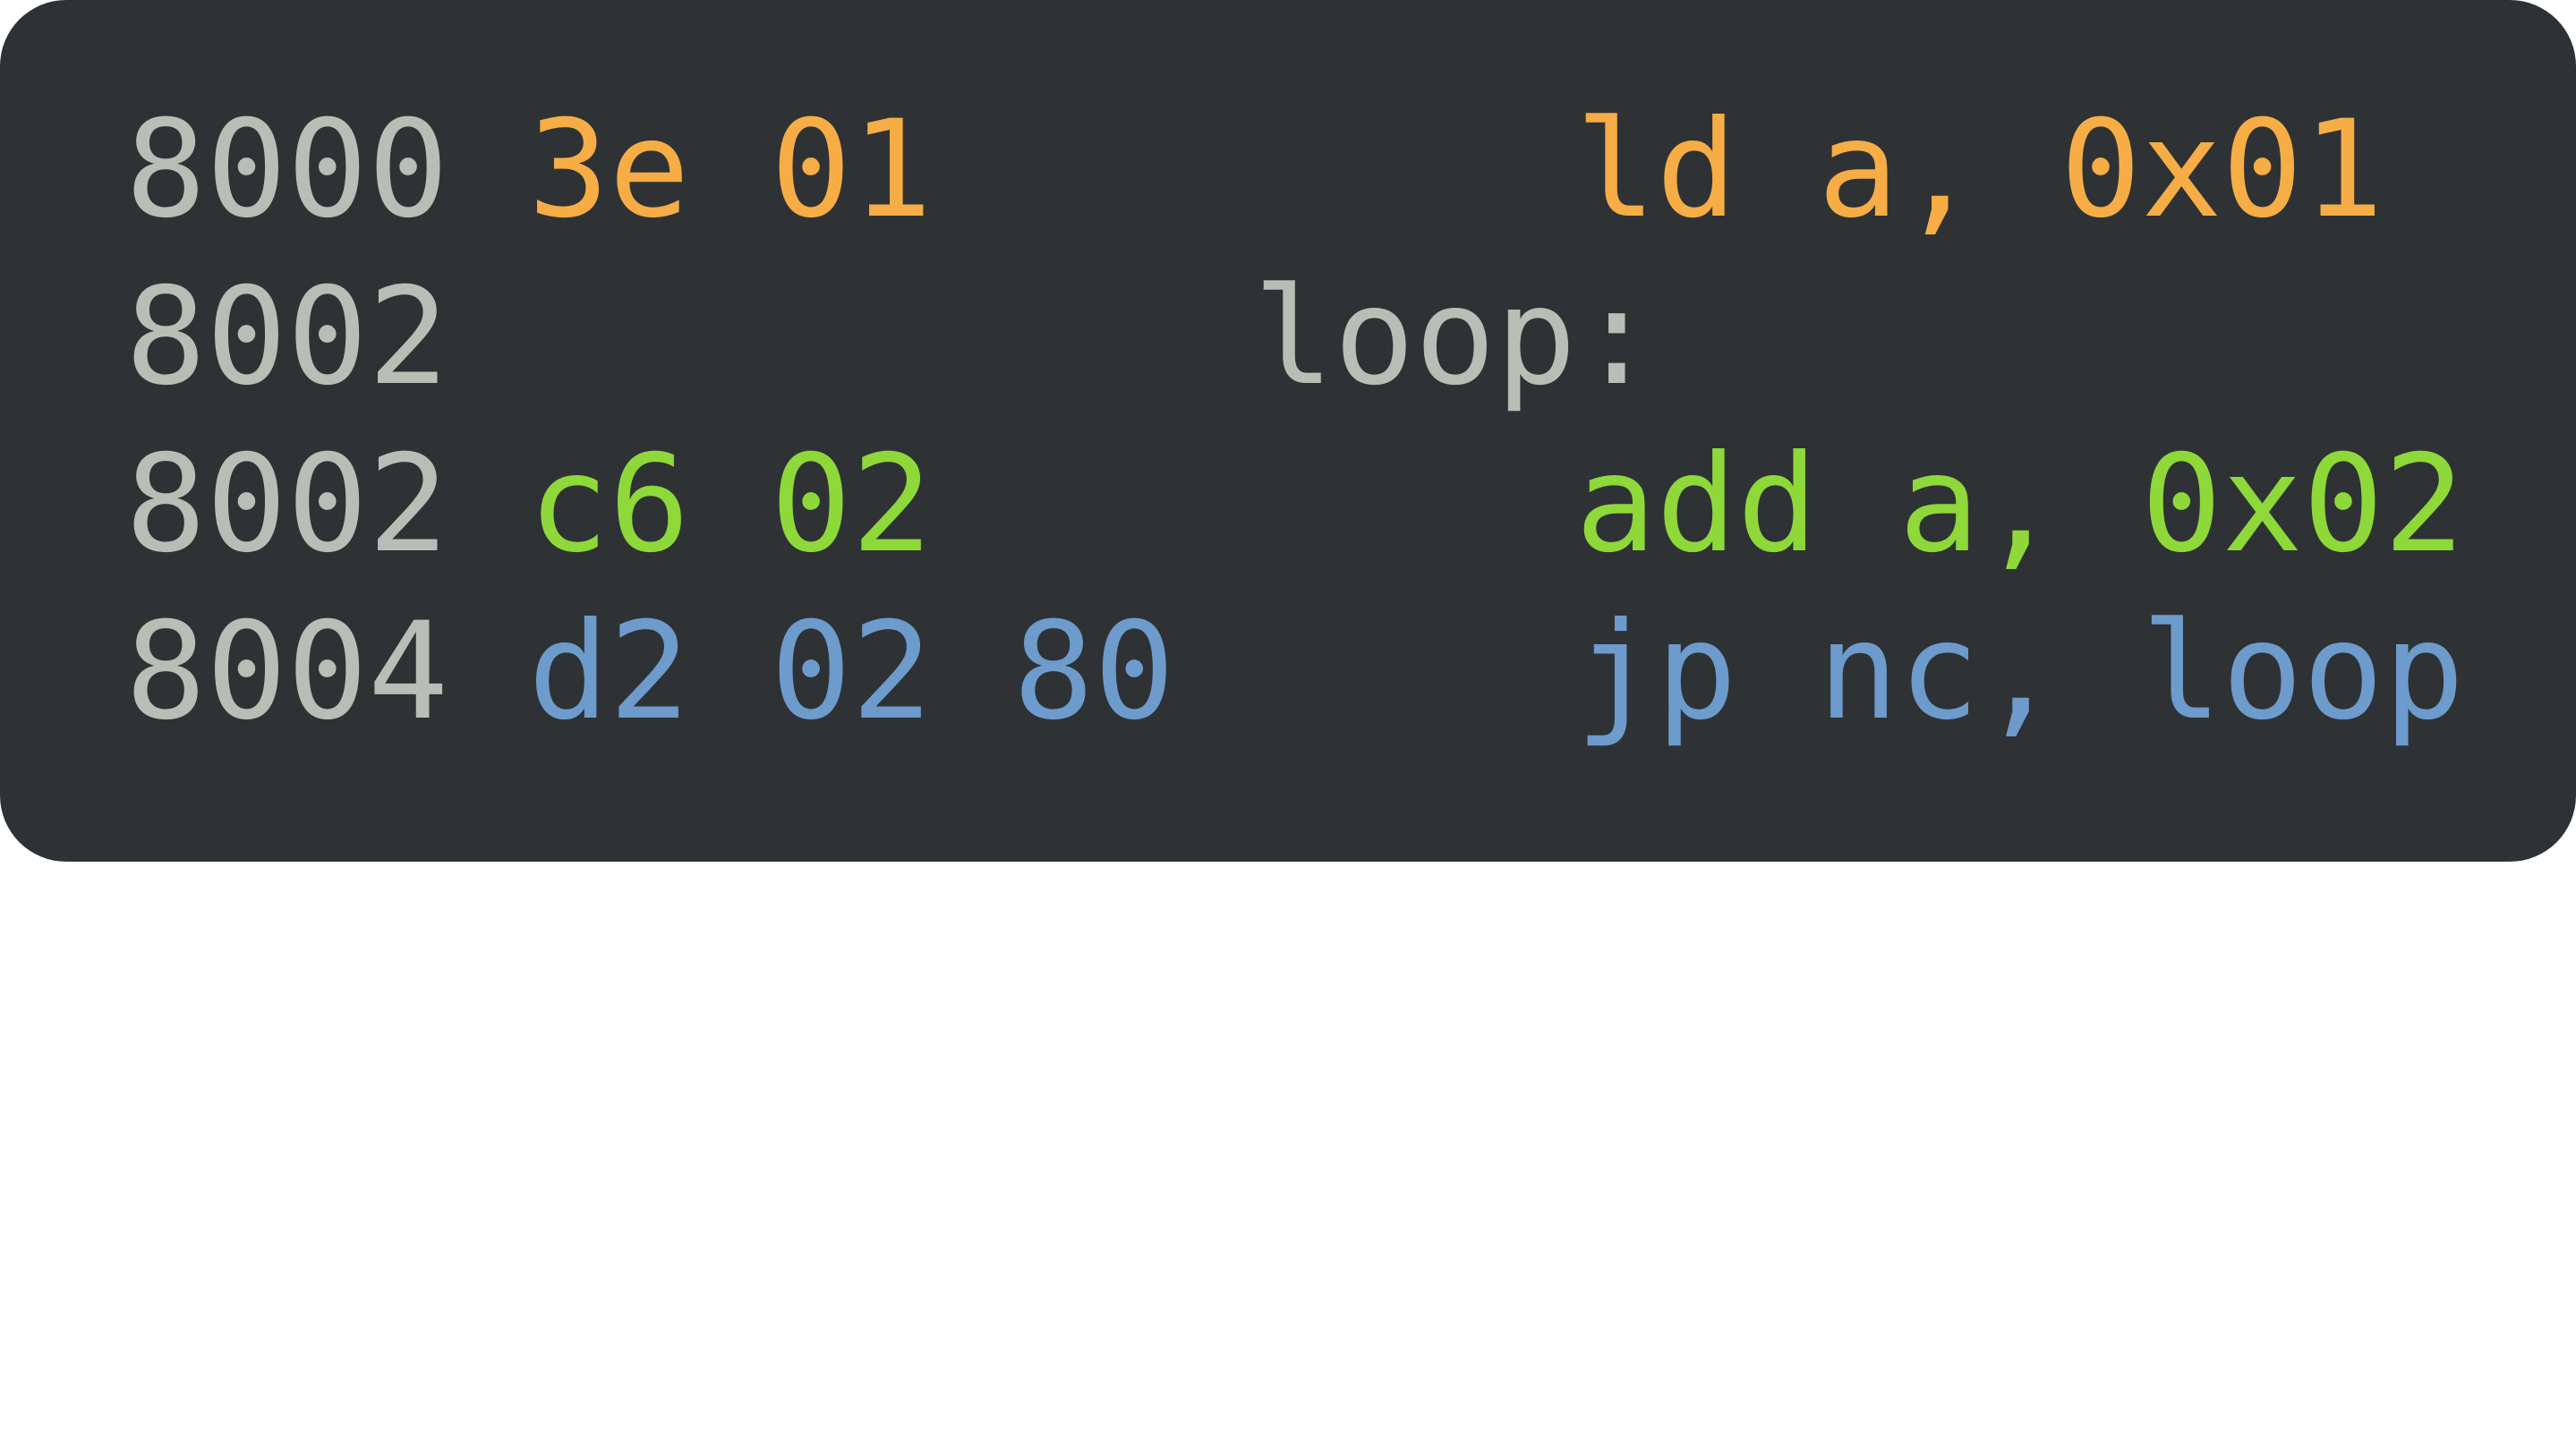 Image resolution: width=2576 pixels, height=1437 pixels. Describe the element at coordinates (287, 672) in the screenshot. I see `line-address: 8004` at that location.